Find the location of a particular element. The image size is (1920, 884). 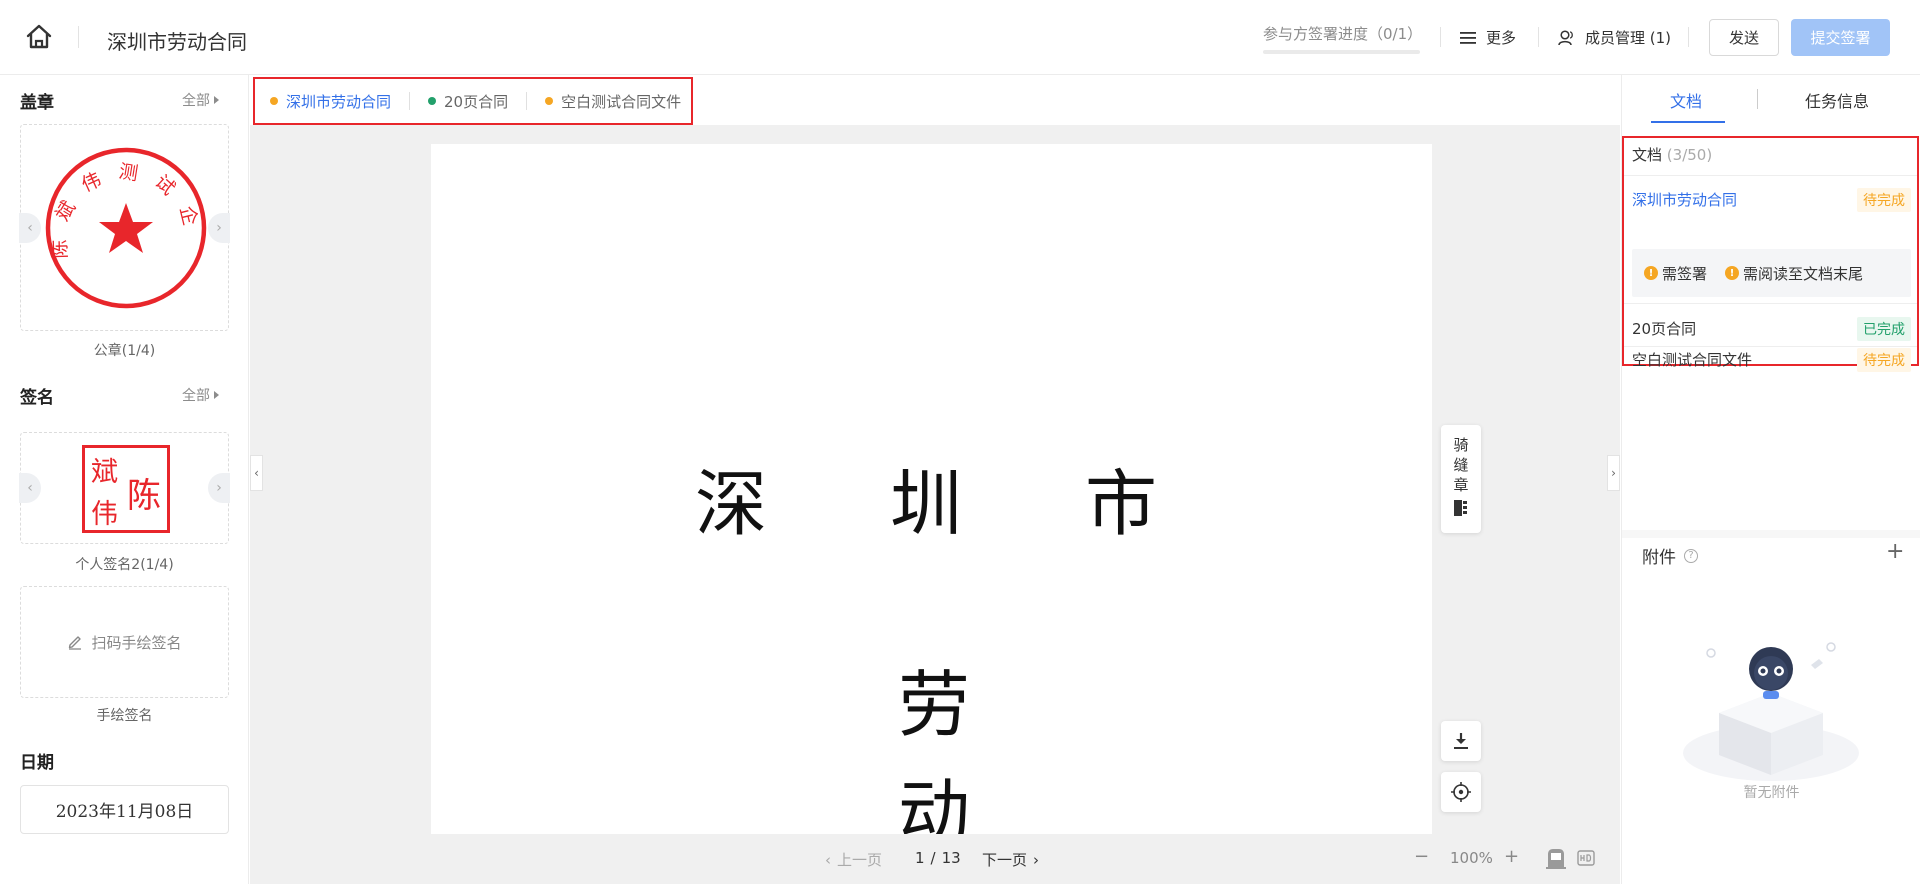

seal-section-title: 盖章 is located at coordinates (37, 103).